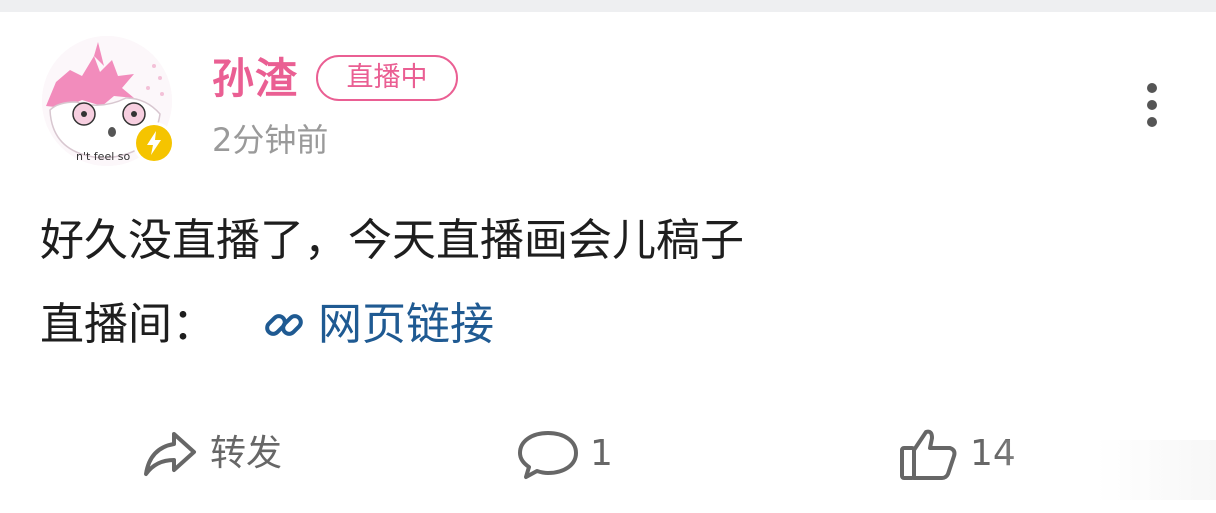 The height and width of the screenshot is (513, 1216). I want to click on more-button, so click(1152, 106).